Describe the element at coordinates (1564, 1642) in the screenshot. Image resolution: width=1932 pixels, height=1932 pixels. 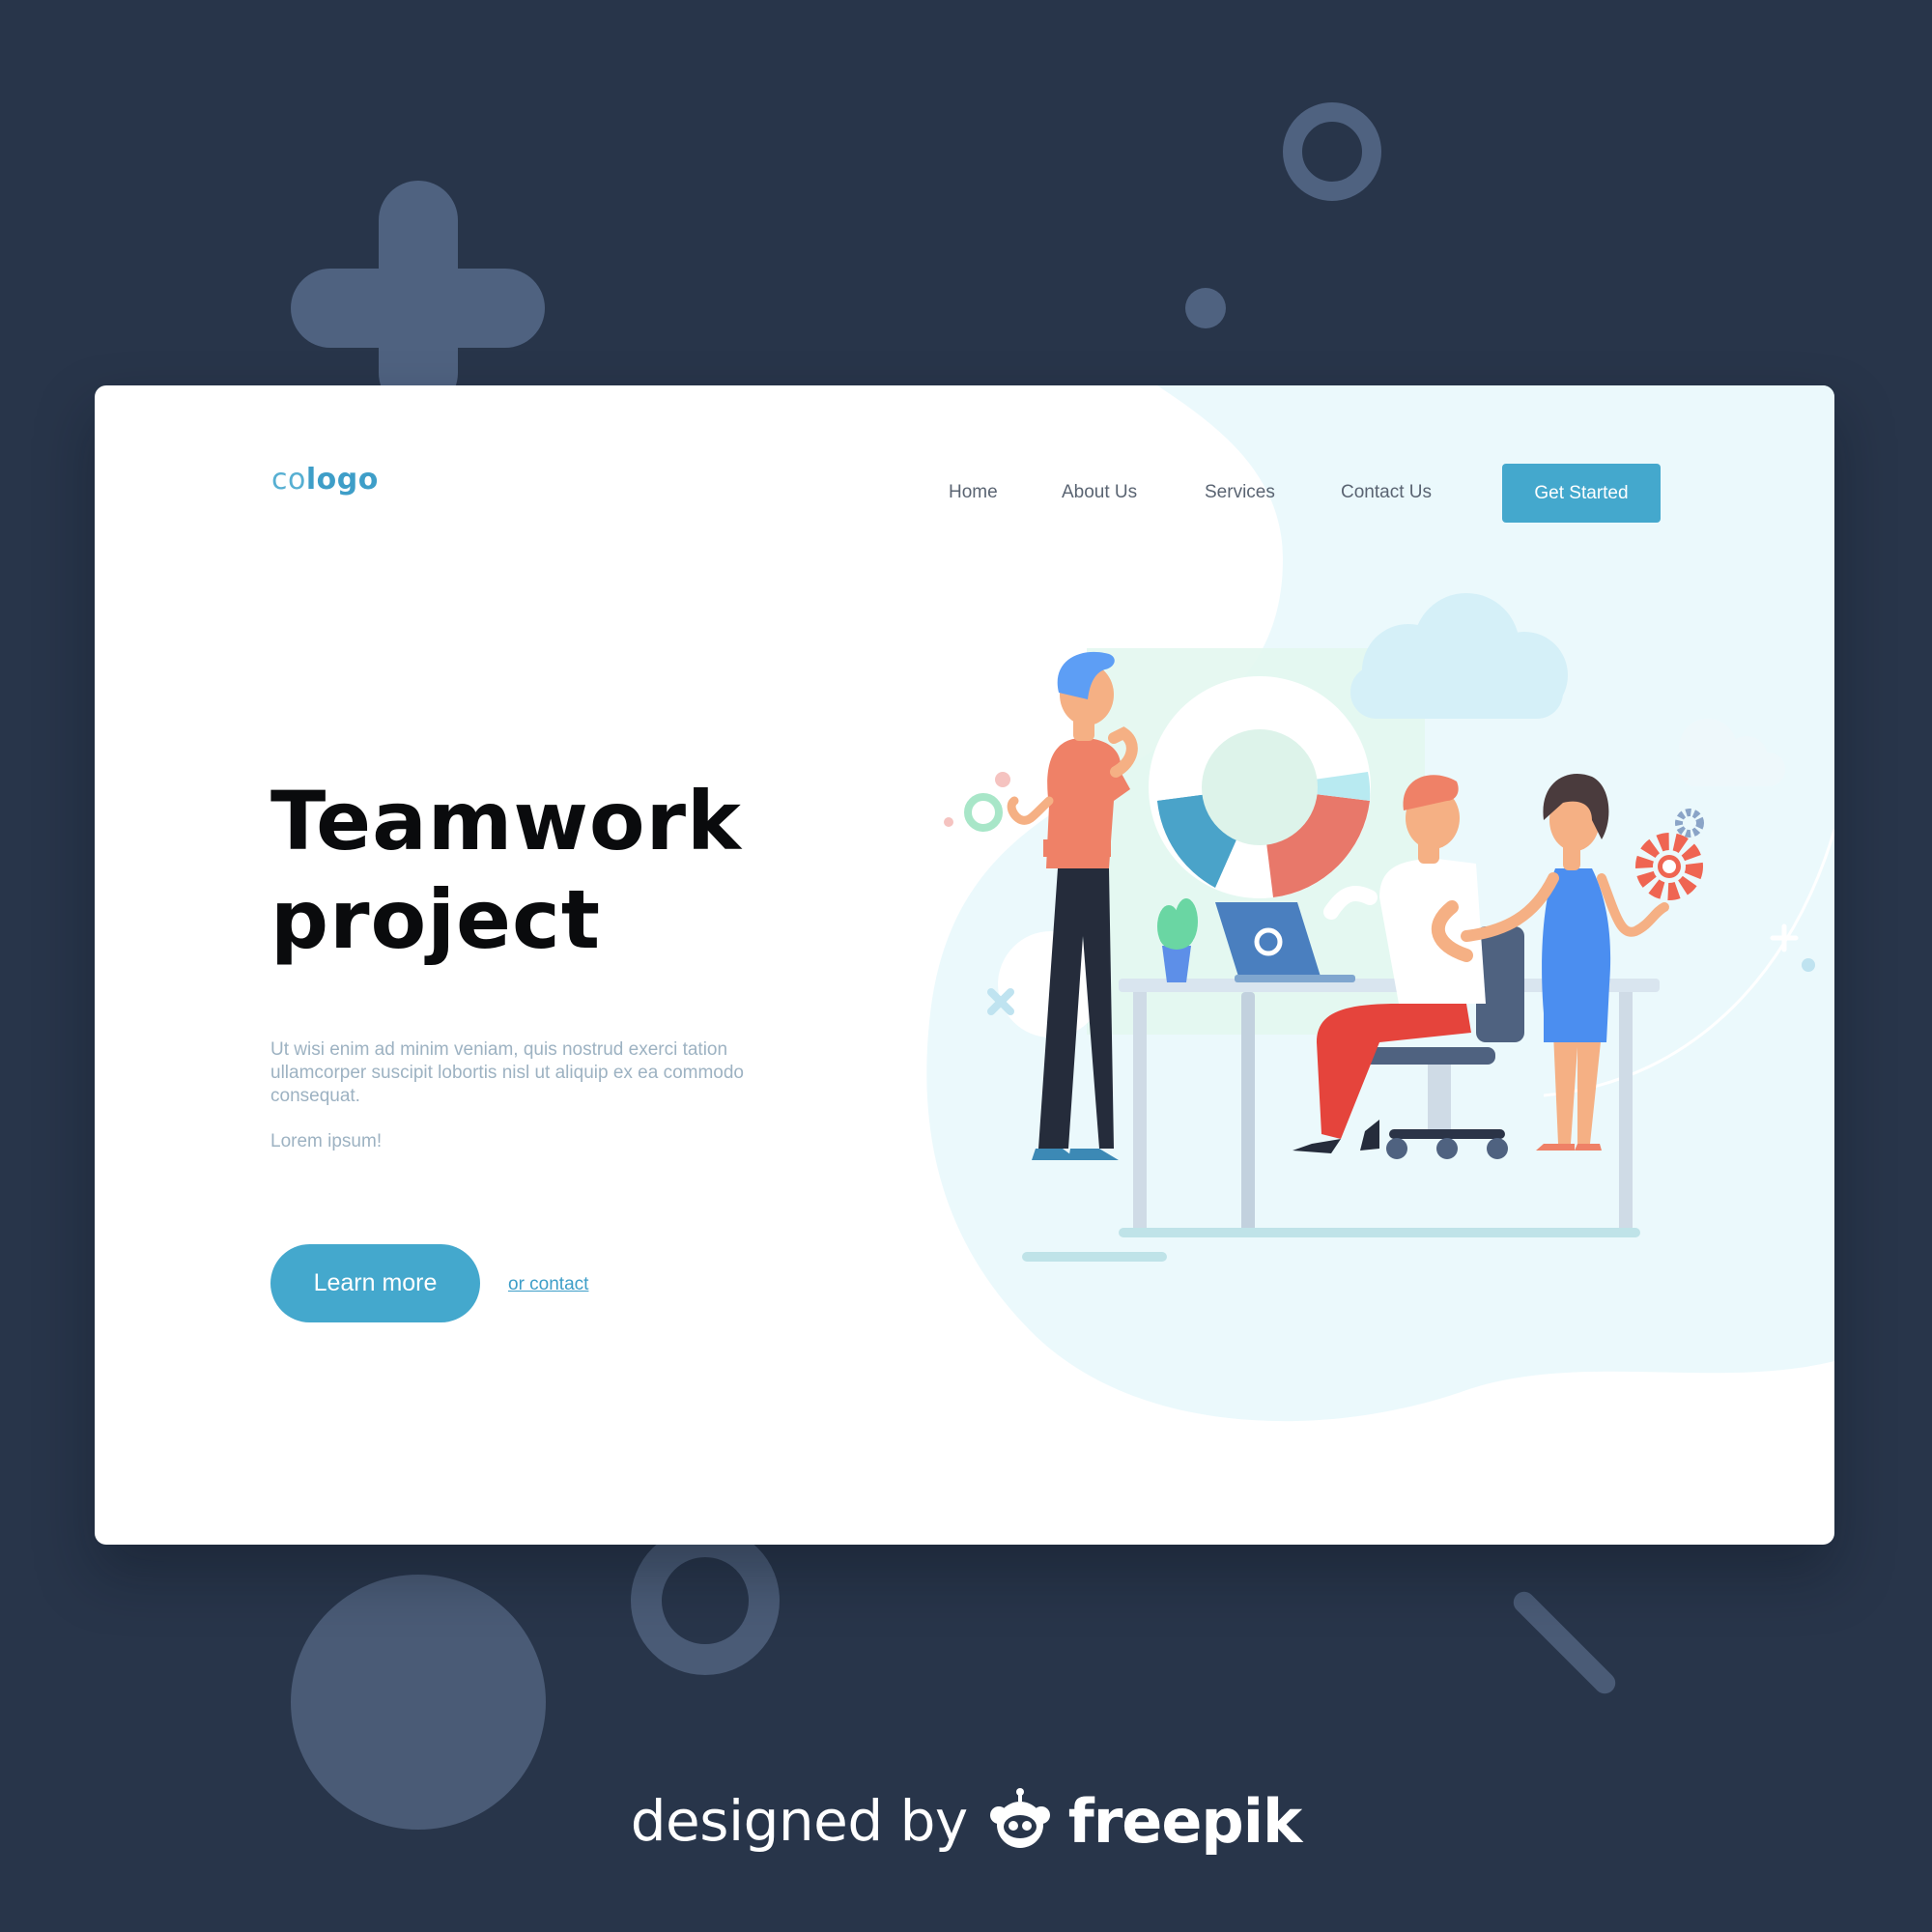
I see `bar-shape-bottom` at that location.